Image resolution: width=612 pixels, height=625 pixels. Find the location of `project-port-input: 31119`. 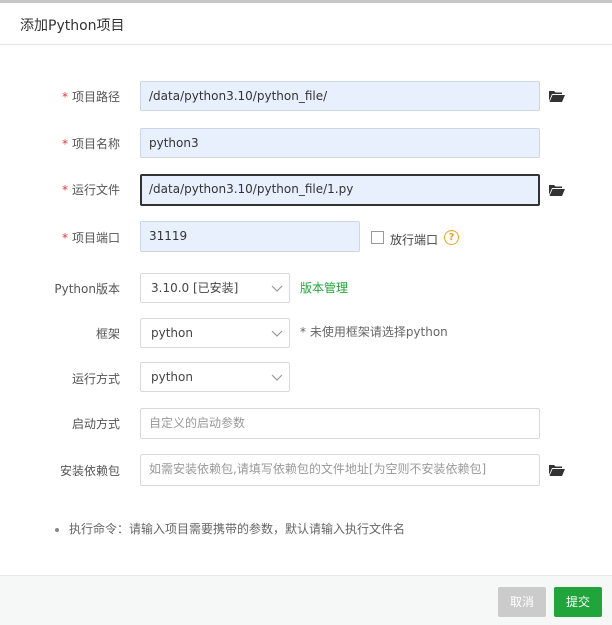

project-port-input: 31119 is located at coordinates (250, 236).